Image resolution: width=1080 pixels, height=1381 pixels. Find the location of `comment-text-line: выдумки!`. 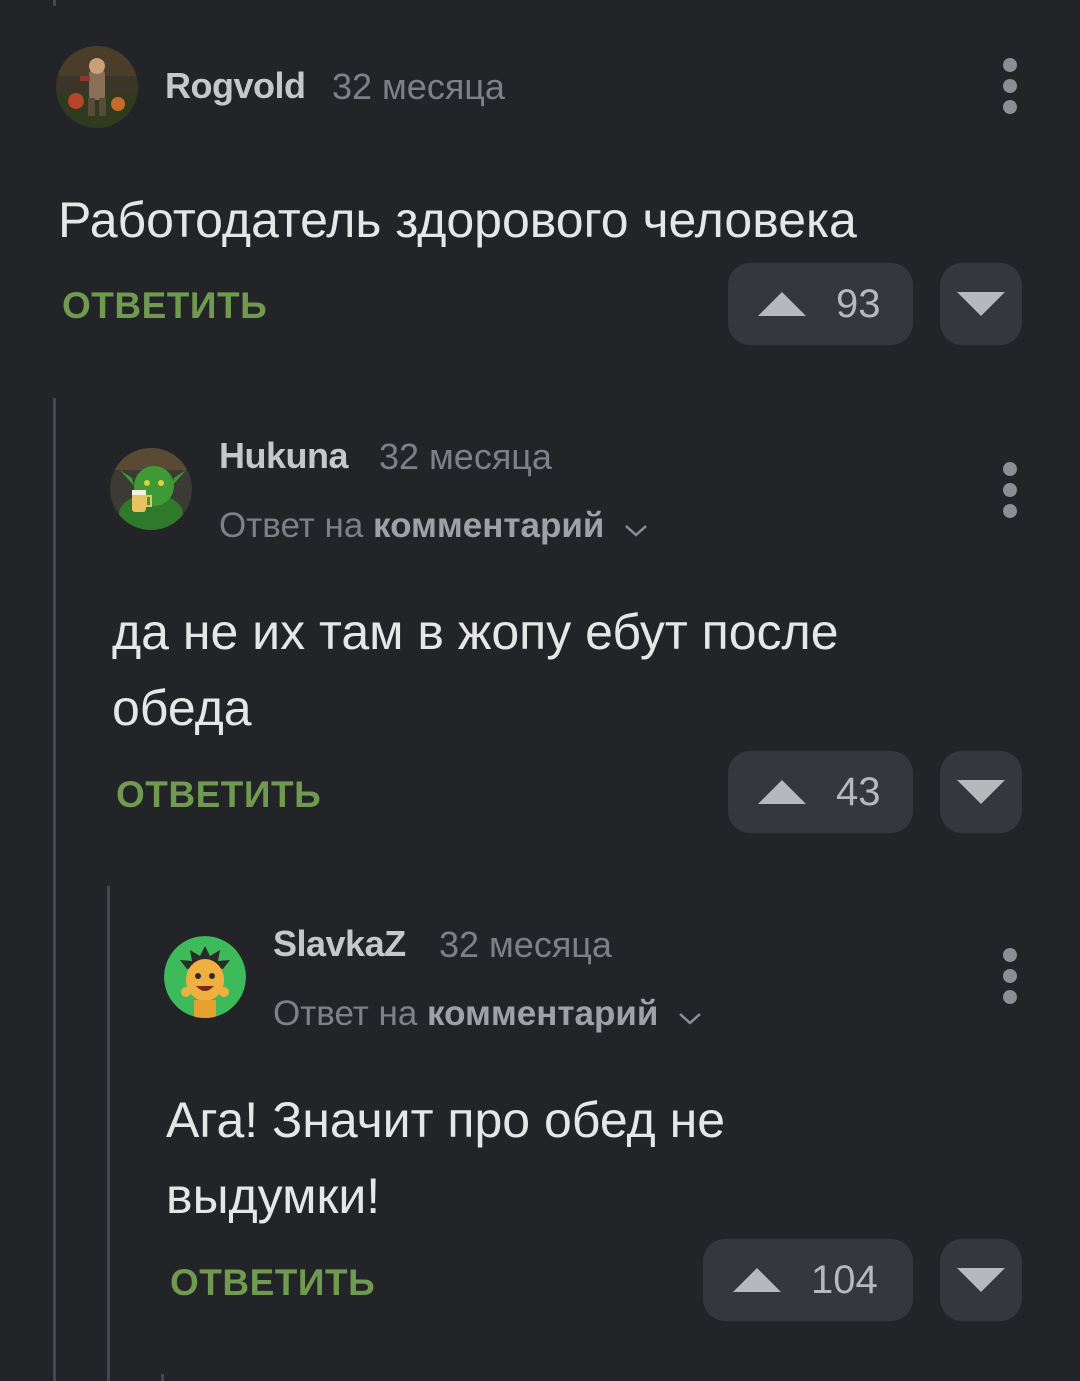

comment-text-line: выдумки! is located at coordinates (273, 1196).